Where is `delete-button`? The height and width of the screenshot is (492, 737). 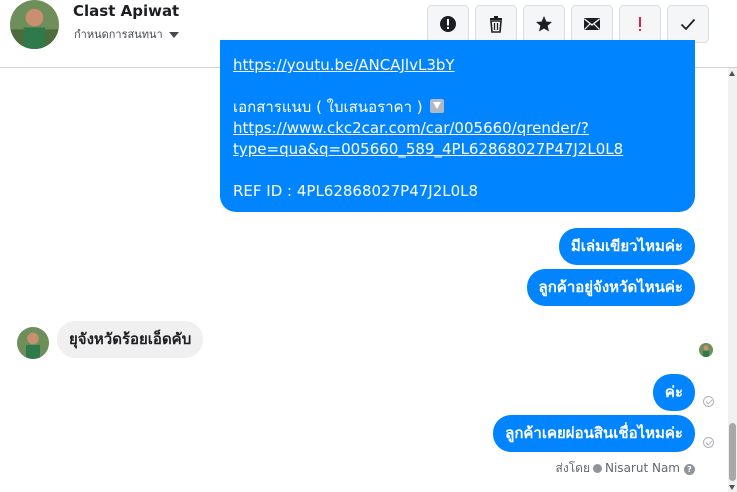 delete-button is located at coordinates (496, 24).